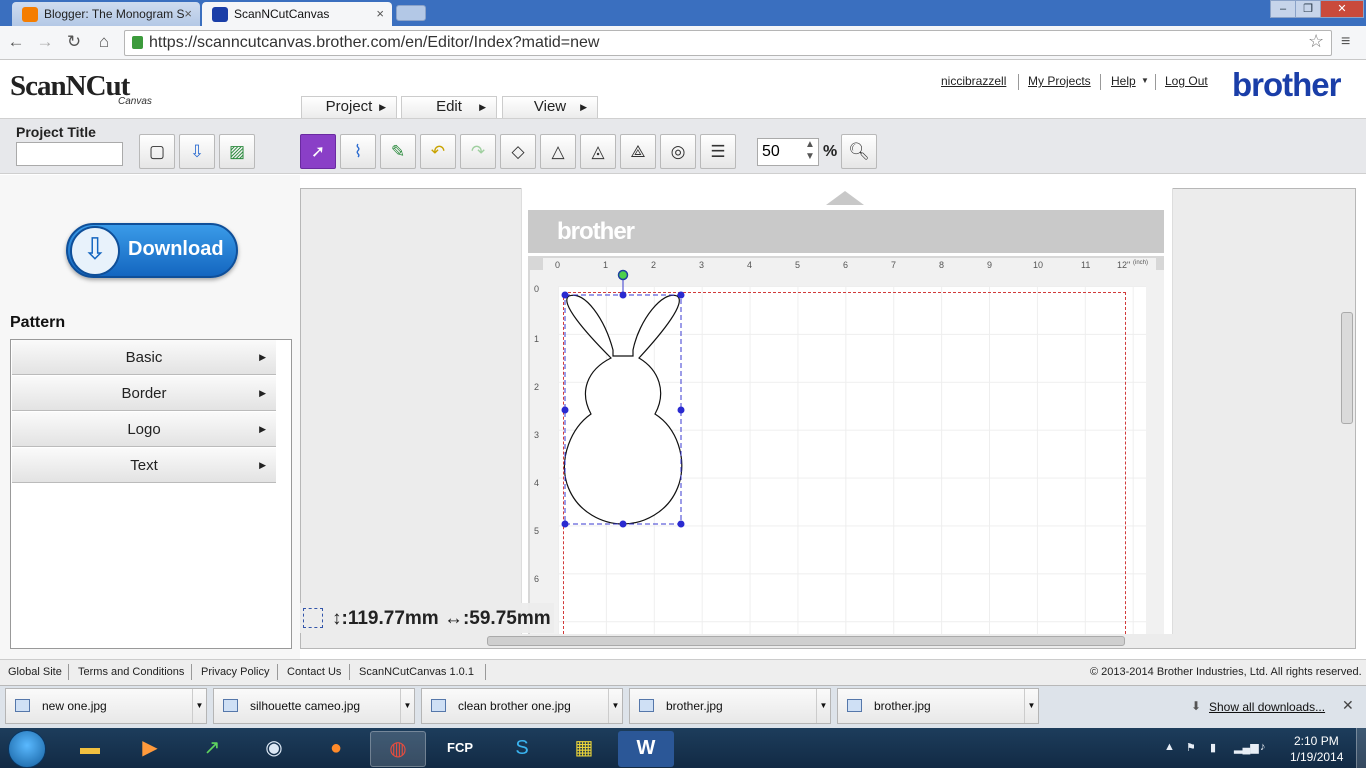  Describe the element at coordinates (750, 265) in the screenshot. I see `ruler-tick-label: 4` at that location.